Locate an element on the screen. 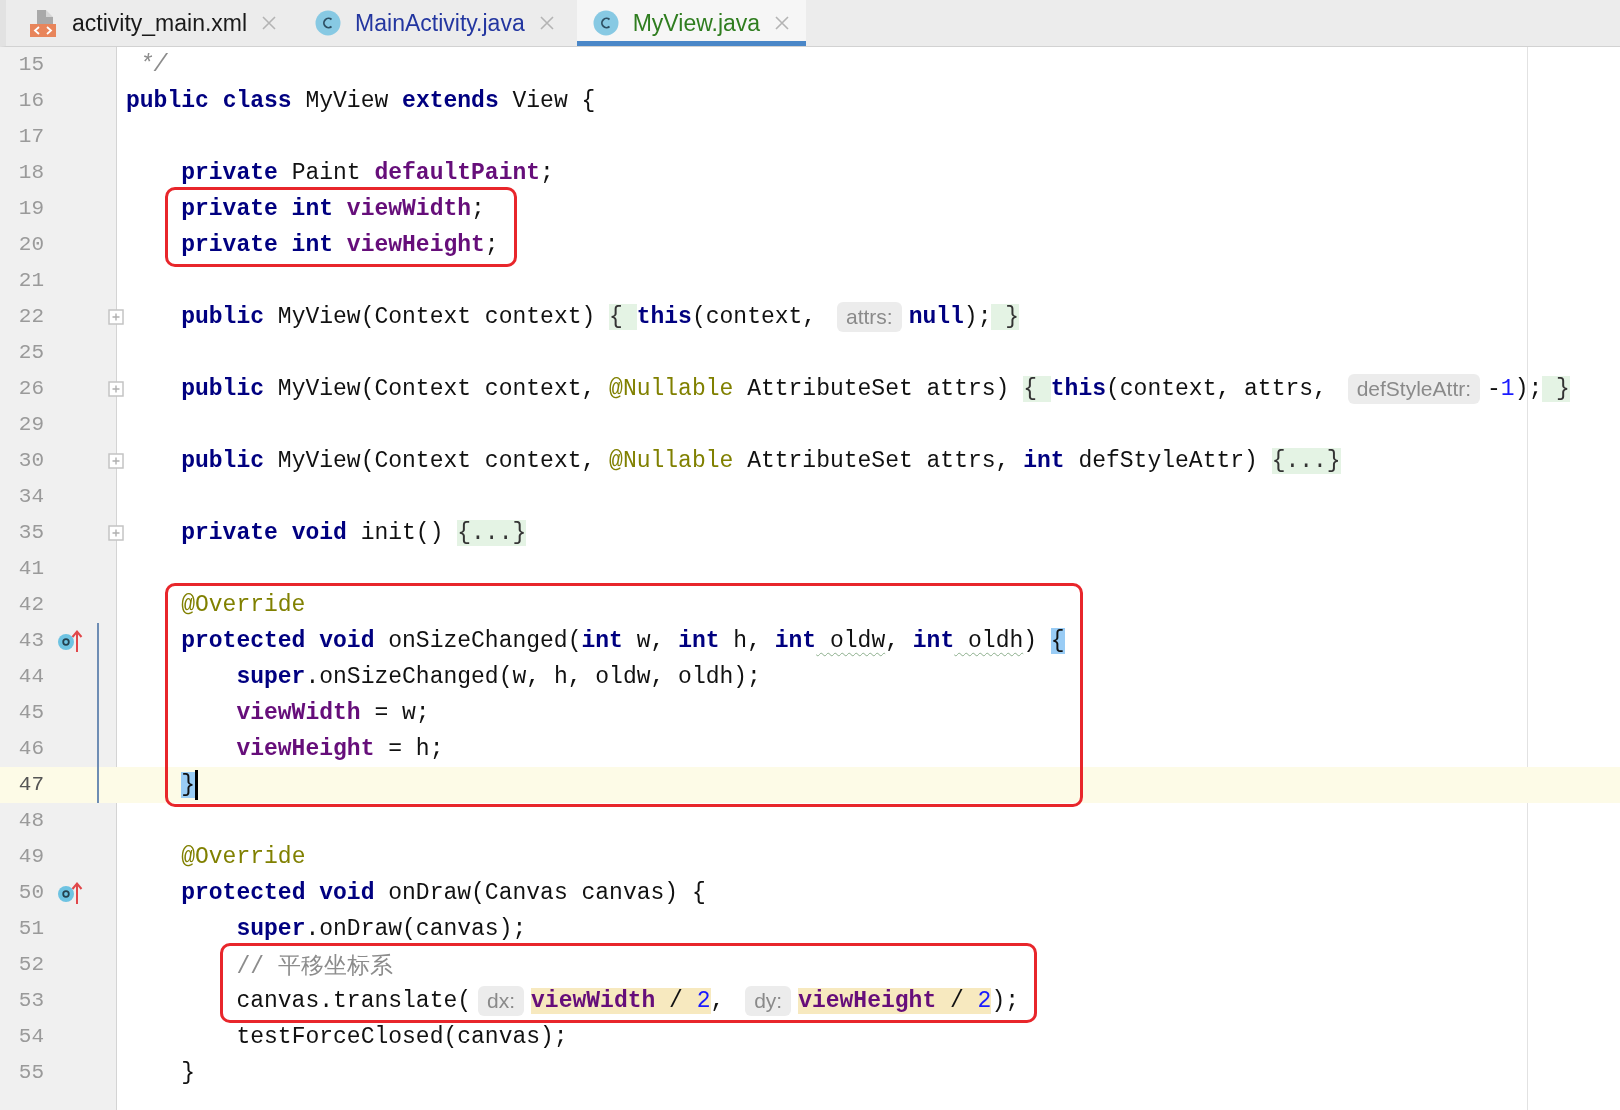 The image size is (1620, 1110). code-text: -1); } is located at coordinates (1528, 389).